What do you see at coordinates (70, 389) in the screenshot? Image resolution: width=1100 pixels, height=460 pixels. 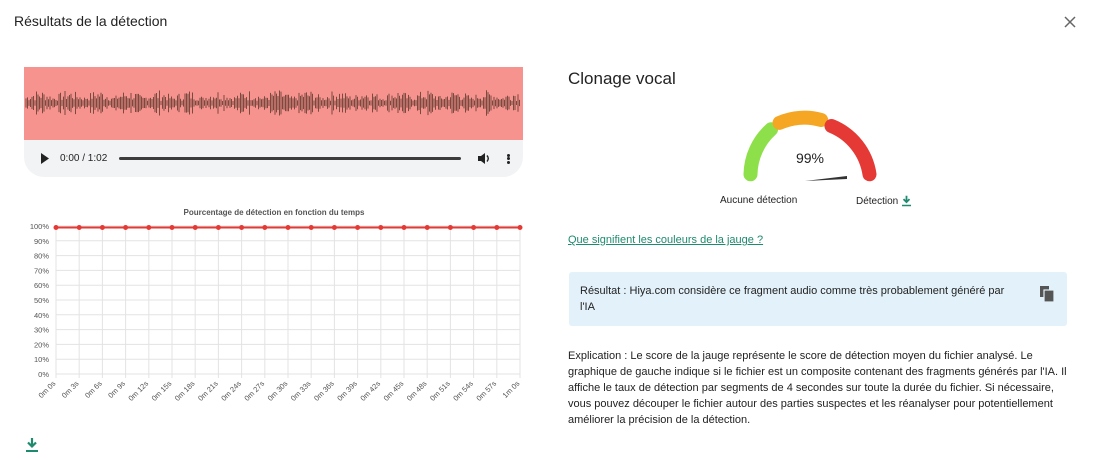 I see `x-tick-label: 0m 3s` at bounding box center [70, 389].